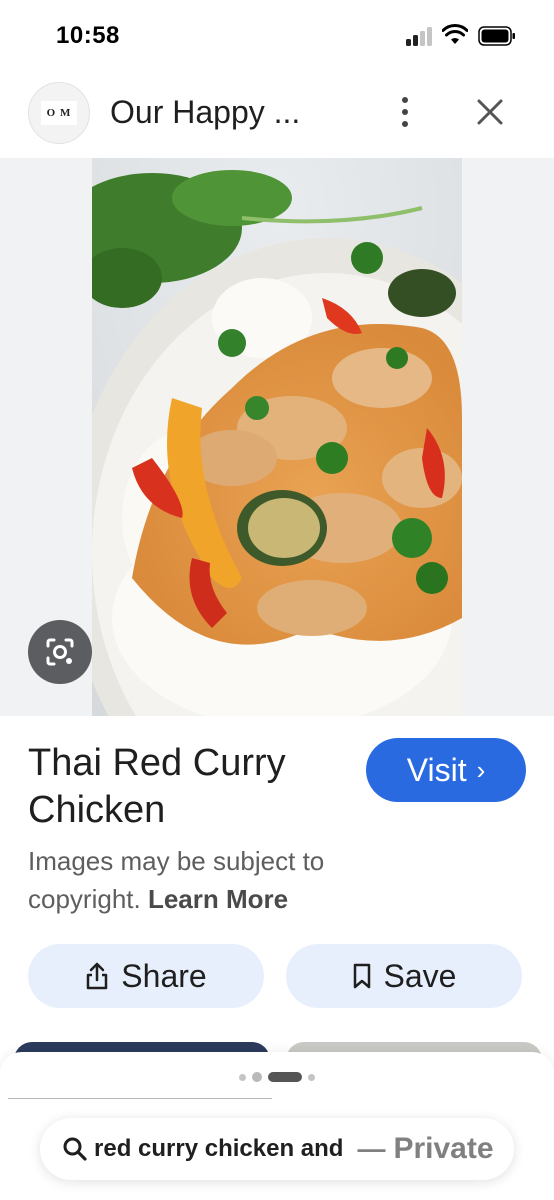 This screenshot has width=554, height=1200. I want to click on site-avatar: O M, so click(59, 113).